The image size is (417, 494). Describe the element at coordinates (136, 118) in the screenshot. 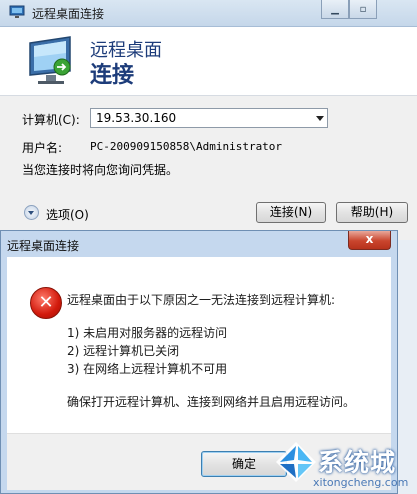

I see `computer-value: 19.53.30.160` at that location.